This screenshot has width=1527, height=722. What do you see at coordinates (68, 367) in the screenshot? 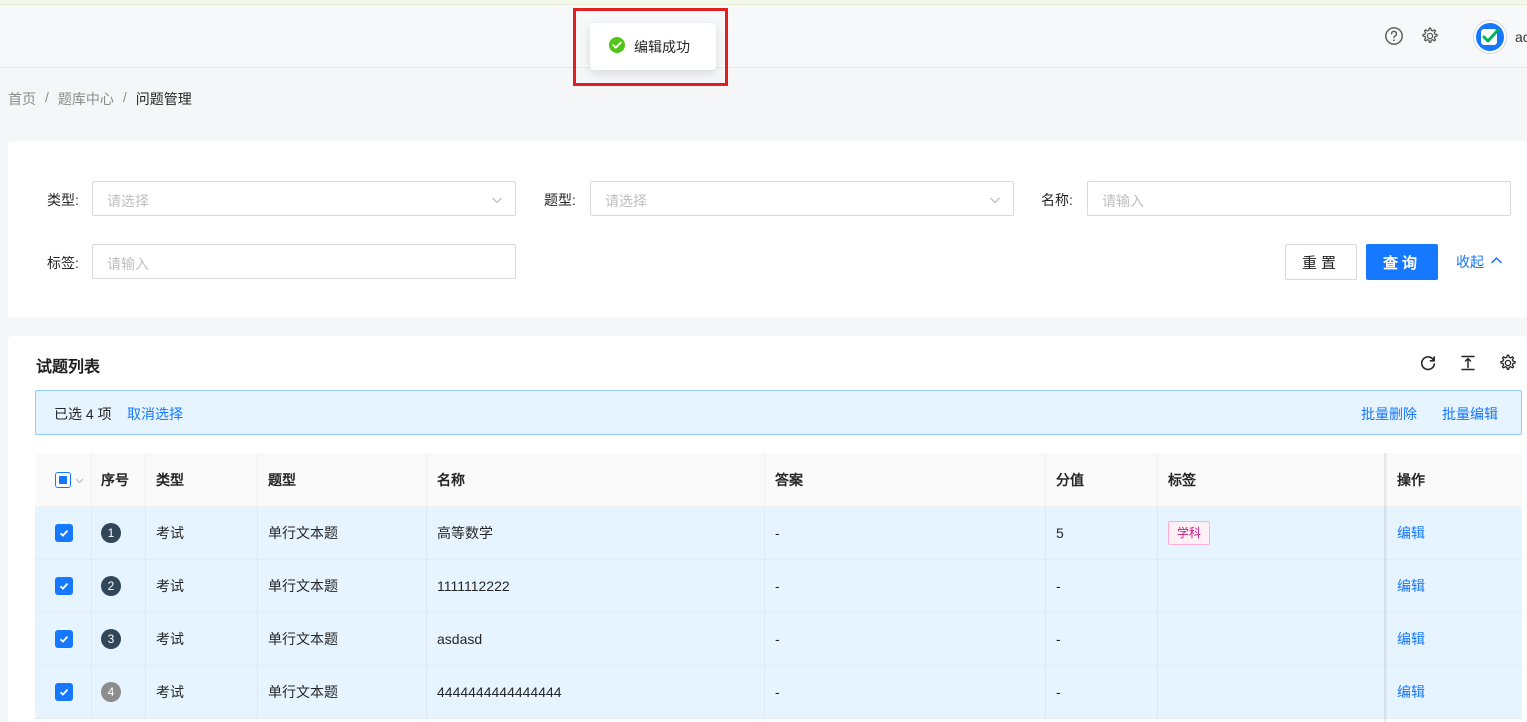
I see `table-title: 试题列表` at bounding box center [68, 367].